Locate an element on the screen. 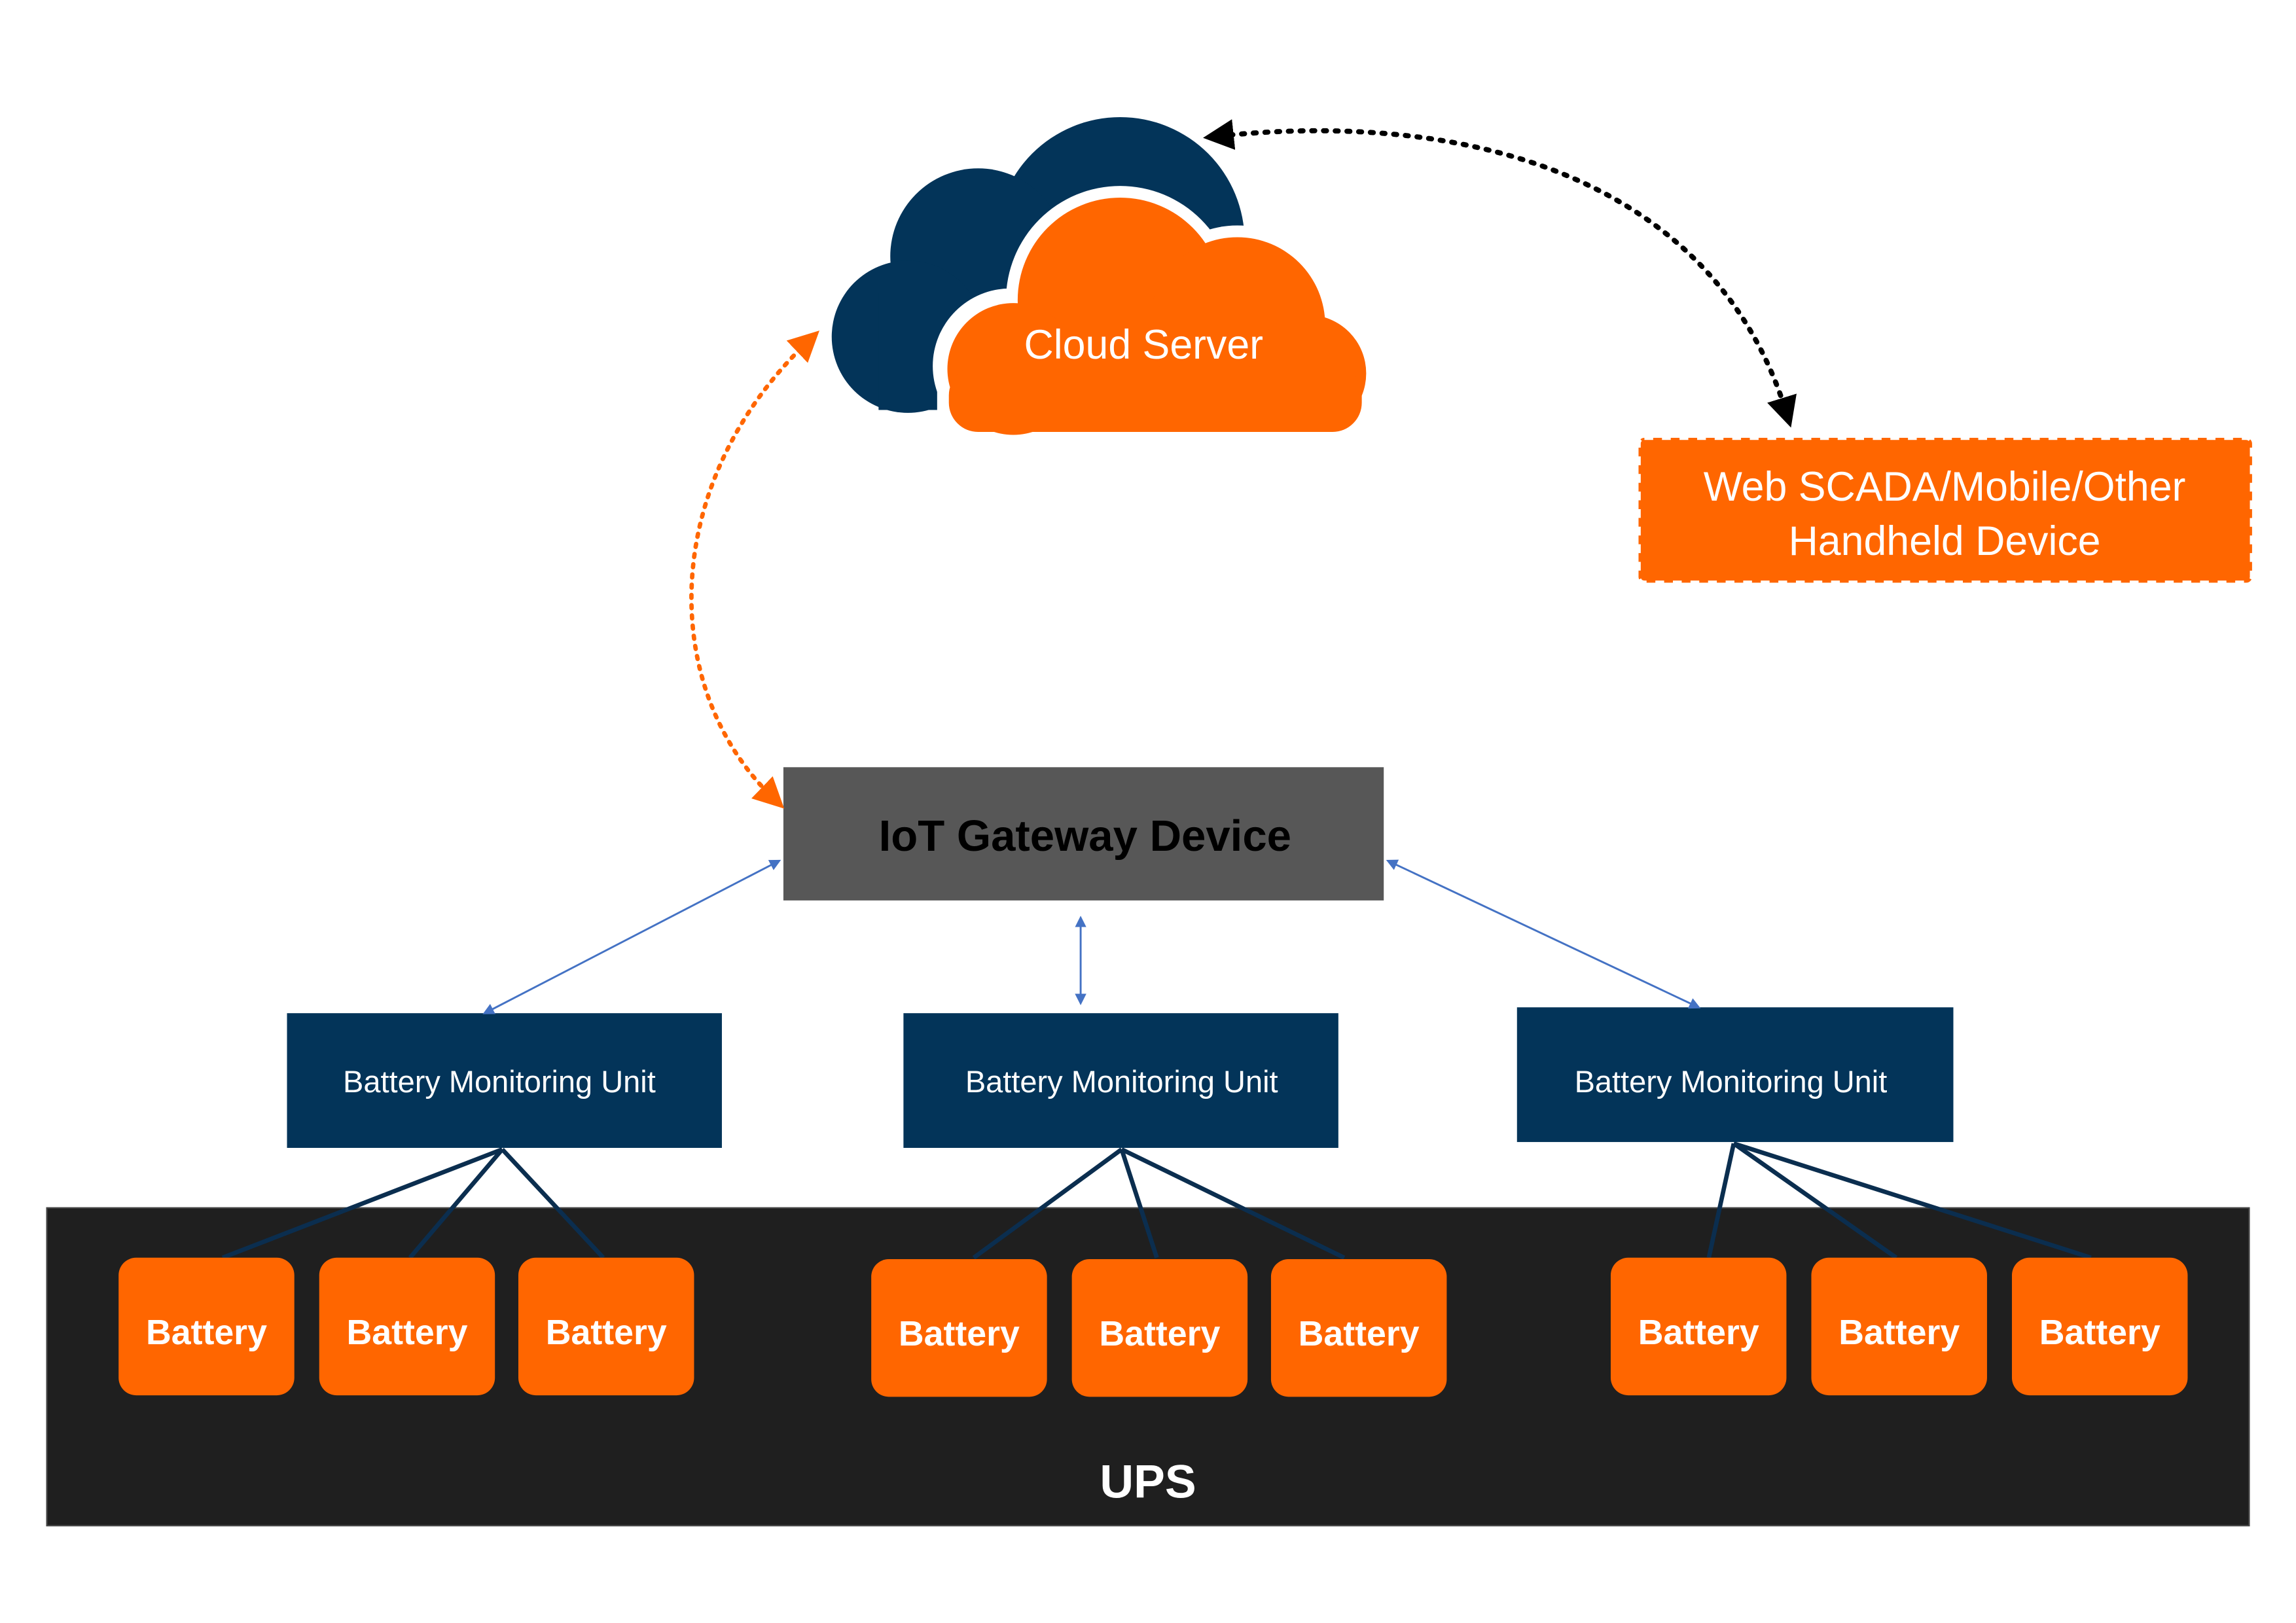  label: IoT Gateway Device is located at coordinates (1085, 837).